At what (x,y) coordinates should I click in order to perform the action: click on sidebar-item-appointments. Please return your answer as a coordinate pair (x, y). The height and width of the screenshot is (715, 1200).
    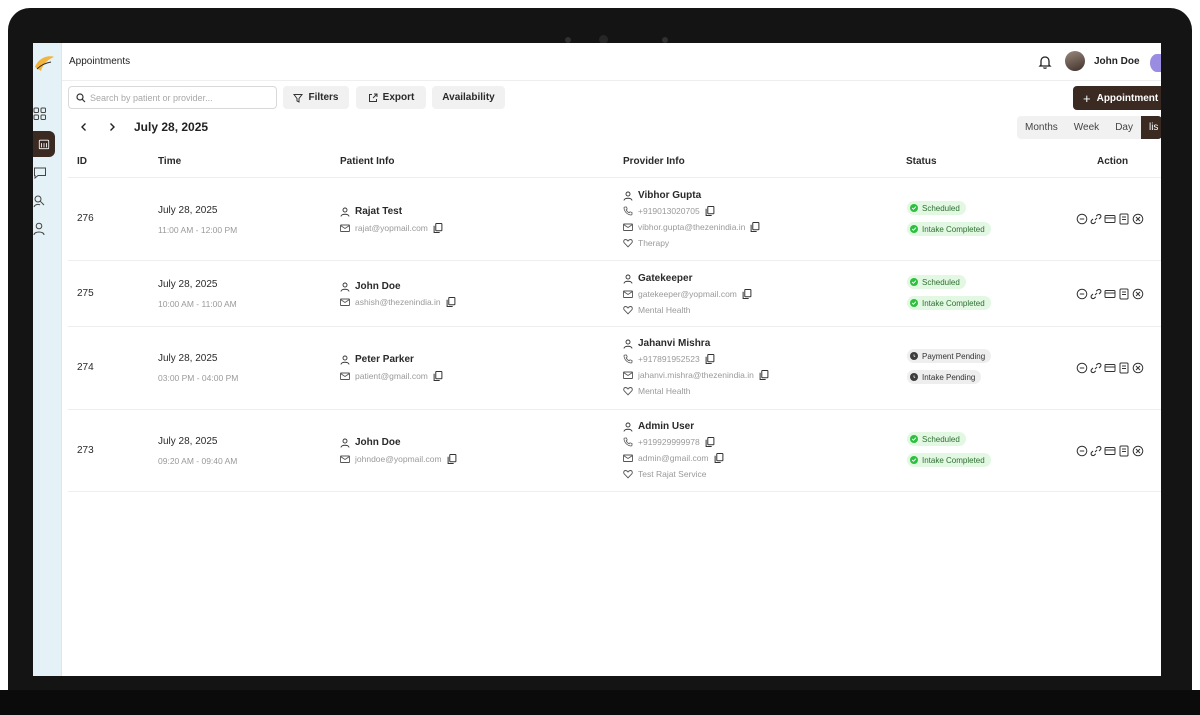
    Looking at the image, I should click on (44, 144).